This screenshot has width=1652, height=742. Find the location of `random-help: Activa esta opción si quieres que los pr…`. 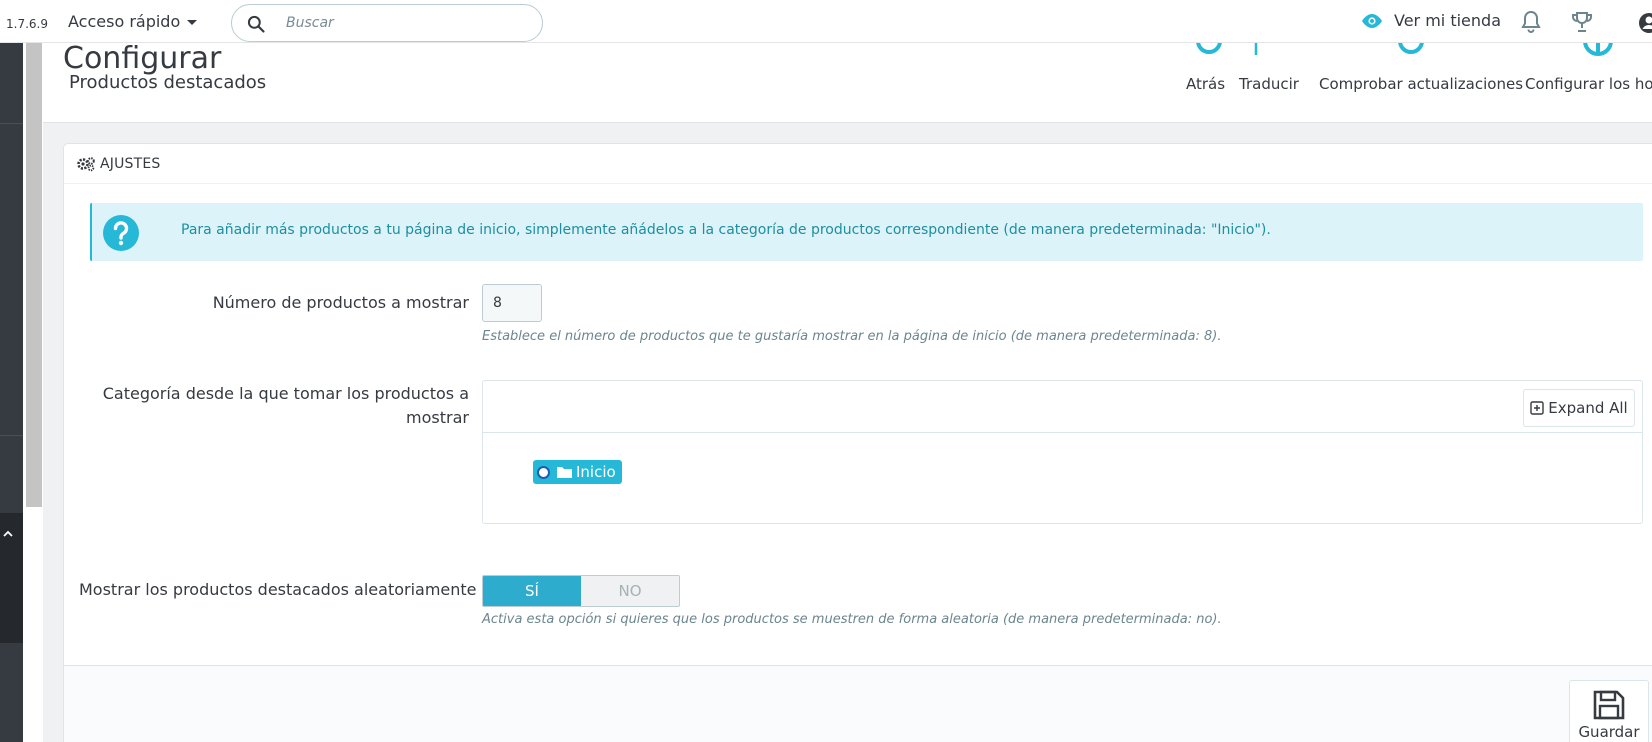

random-help: Activa esta opción si quieres que los pr… is located at coordinates (852, 619).